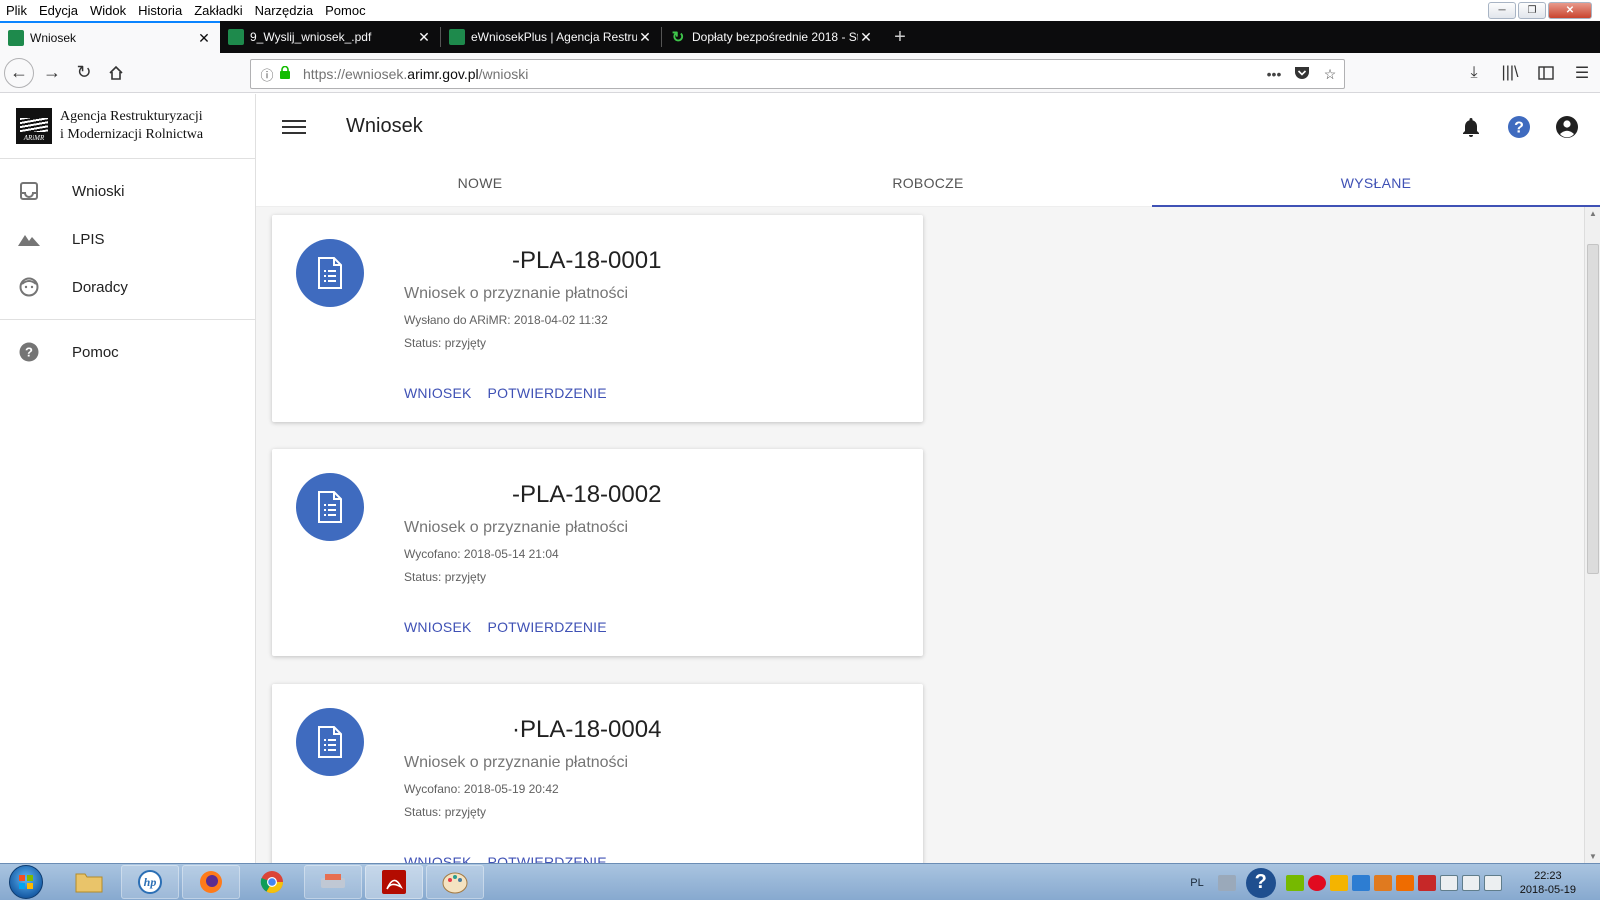 The width and height of the screenshot is (1600, 900). What do you see at coordinates (150, 882) in the screenshot?
I see `hp-taskbar-icon: hp` at bounding box center [150, 882].